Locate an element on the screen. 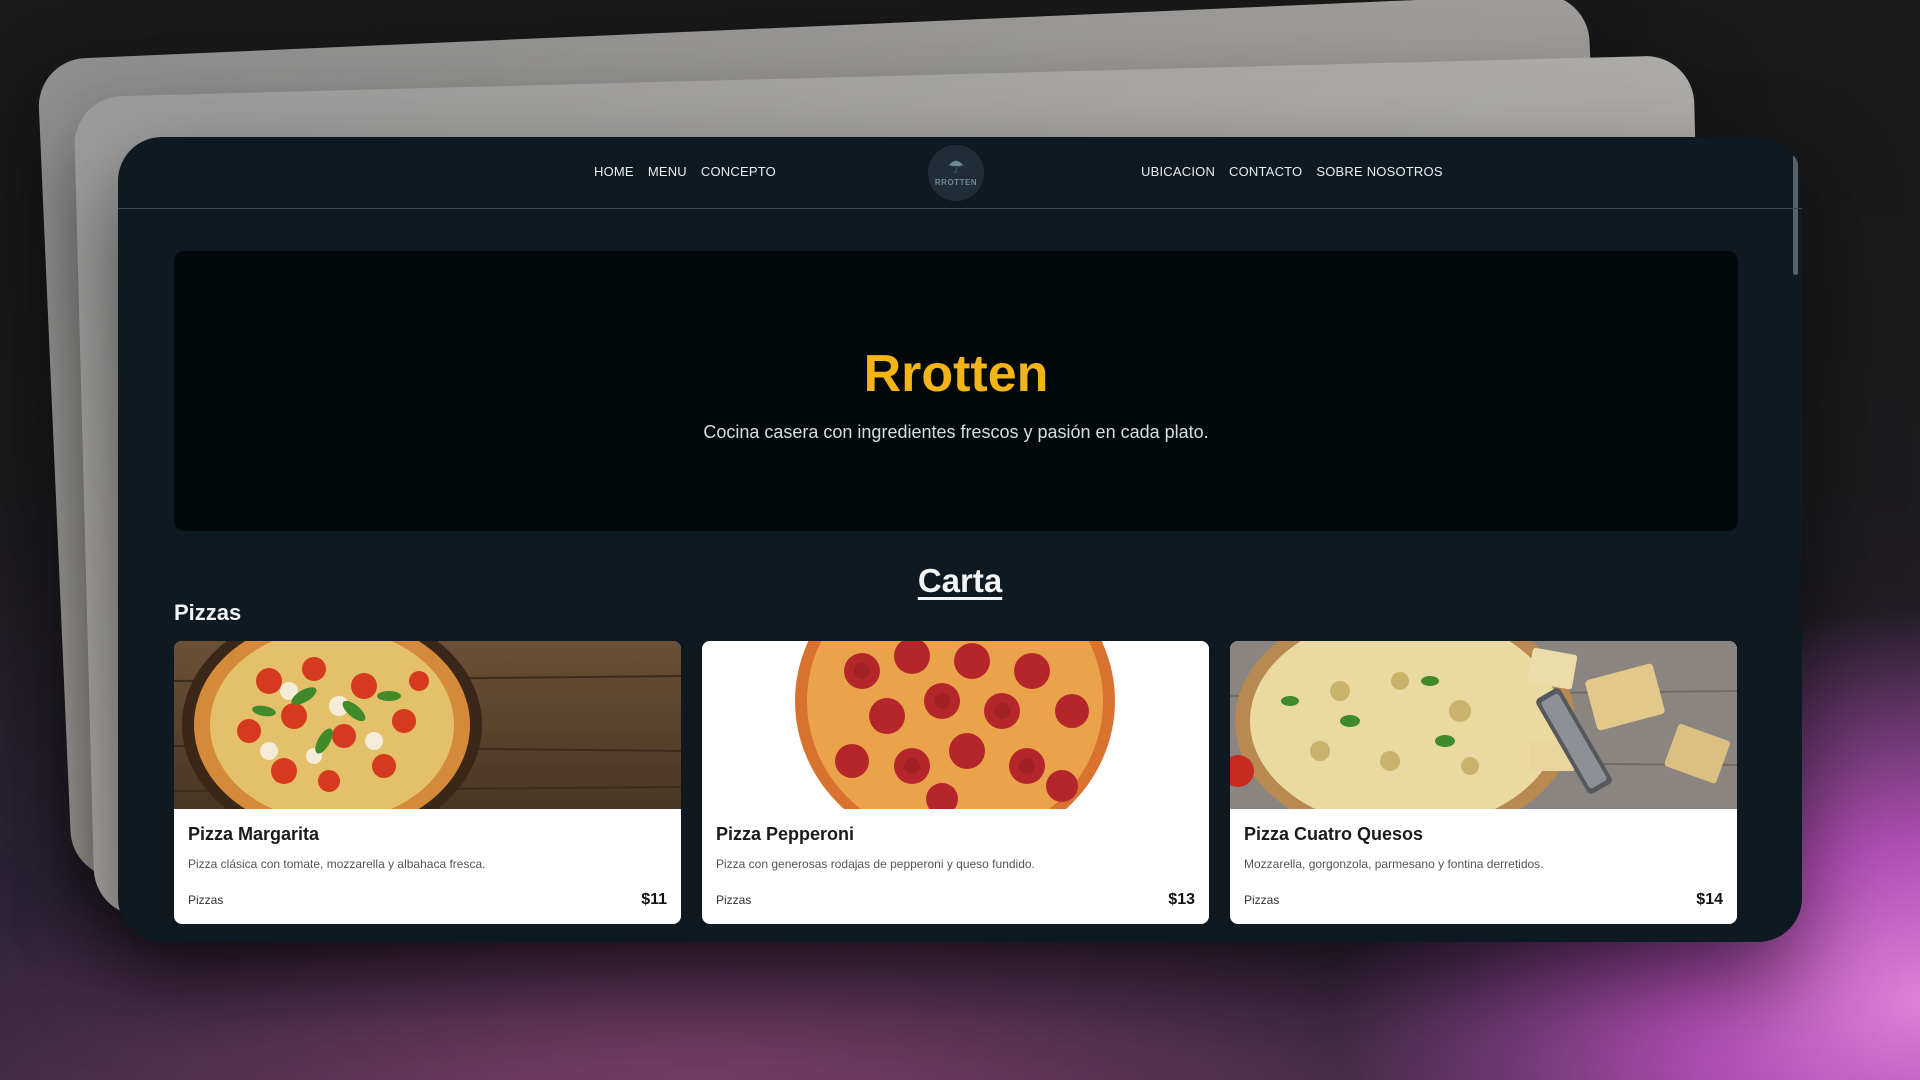 The width and height of the screenshot is (1920, 1080). nav-right-group: UBICACION CONTACTO SOBRE NOSOTROS is located at coordinates (1292, 171).